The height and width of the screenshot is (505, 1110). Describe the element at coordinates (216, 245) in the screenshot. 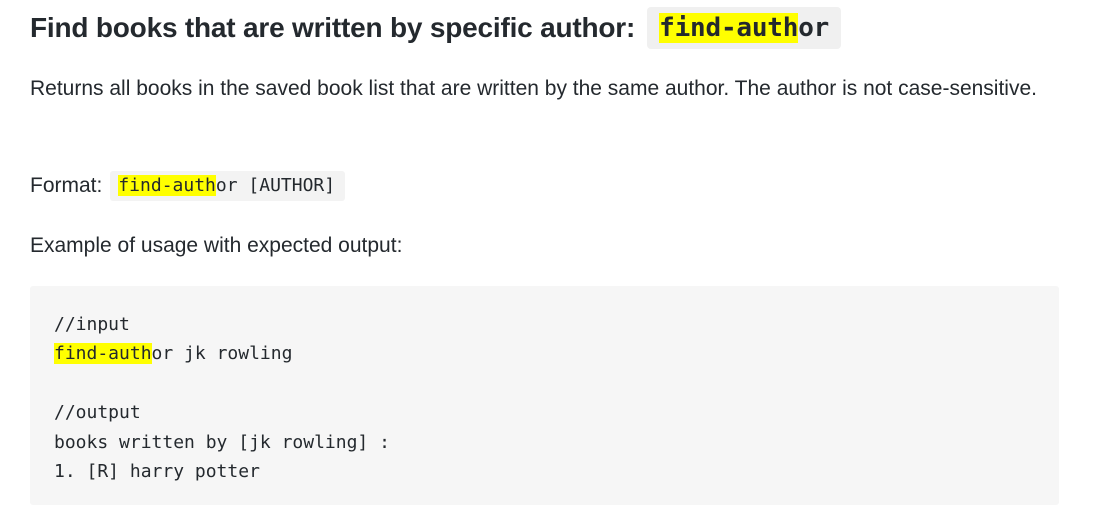

I see `example-label: Example of usage with expected output:` at that location.